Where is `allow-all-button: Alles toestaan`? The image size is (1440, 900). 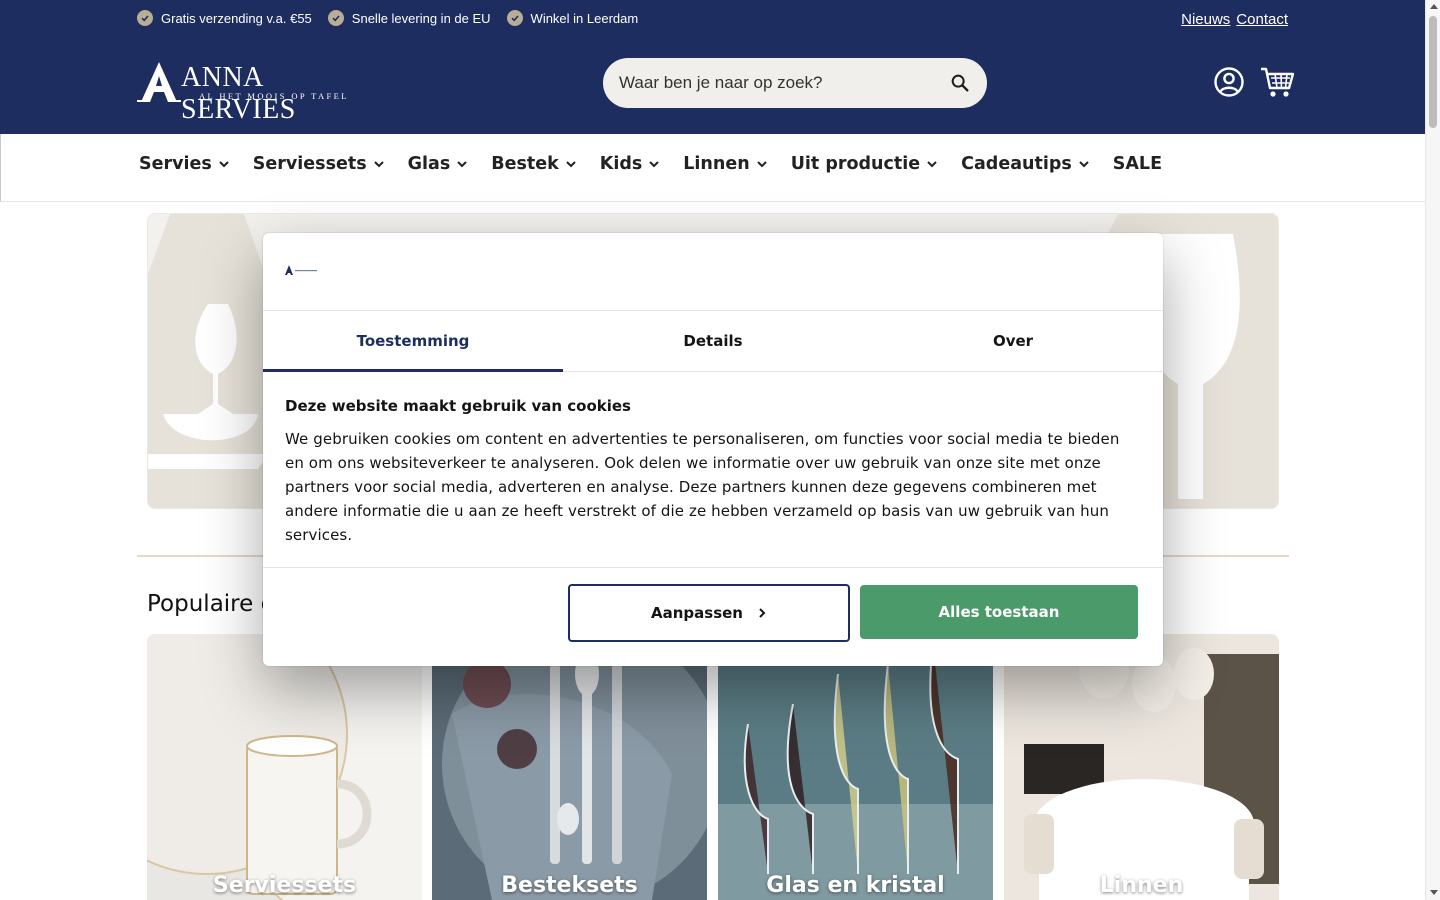 allow-all-button: Alles toestaan is located at coordinates (999, 612).